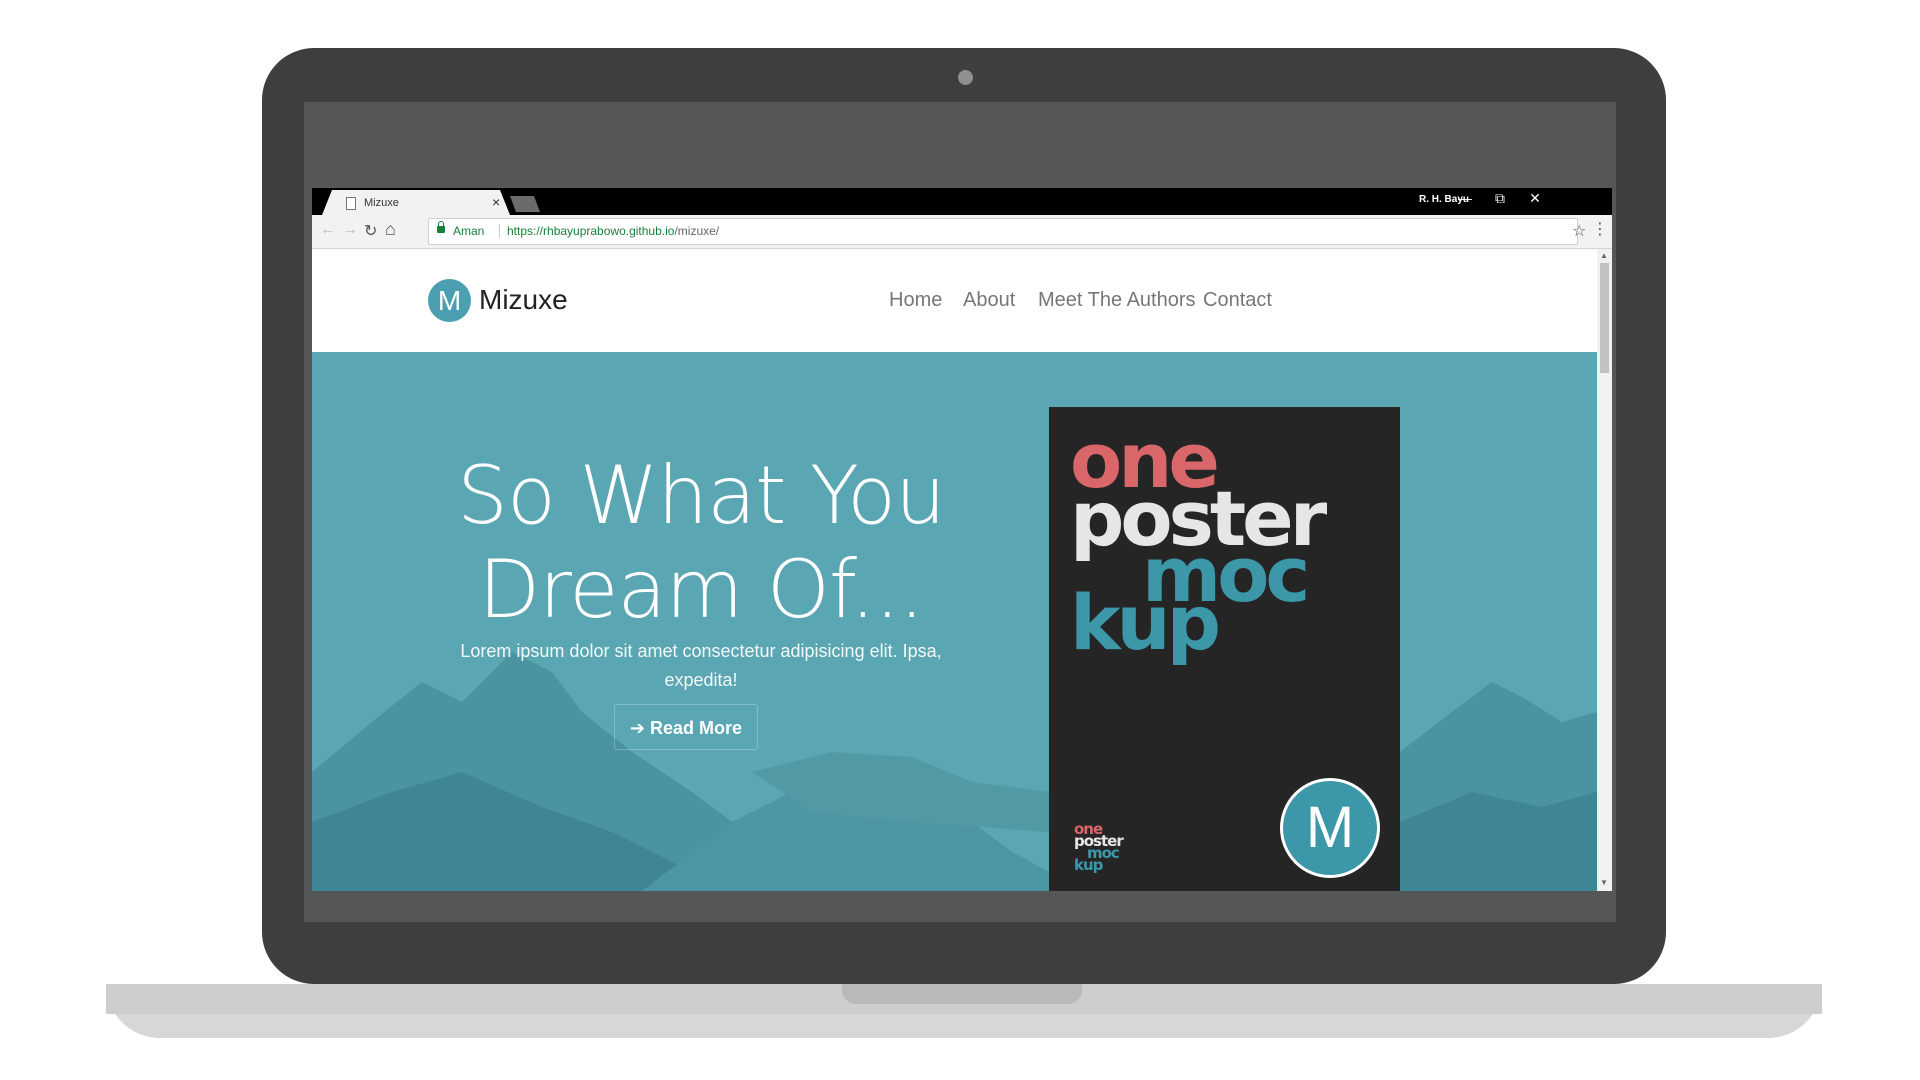 Image resolution: width=1920 pixels, height=1080 pixels. What do you see at coordinates (1237, 300) in the screenshot?
I see `nav-contact: Contact` at bounding box center [1237, 300].